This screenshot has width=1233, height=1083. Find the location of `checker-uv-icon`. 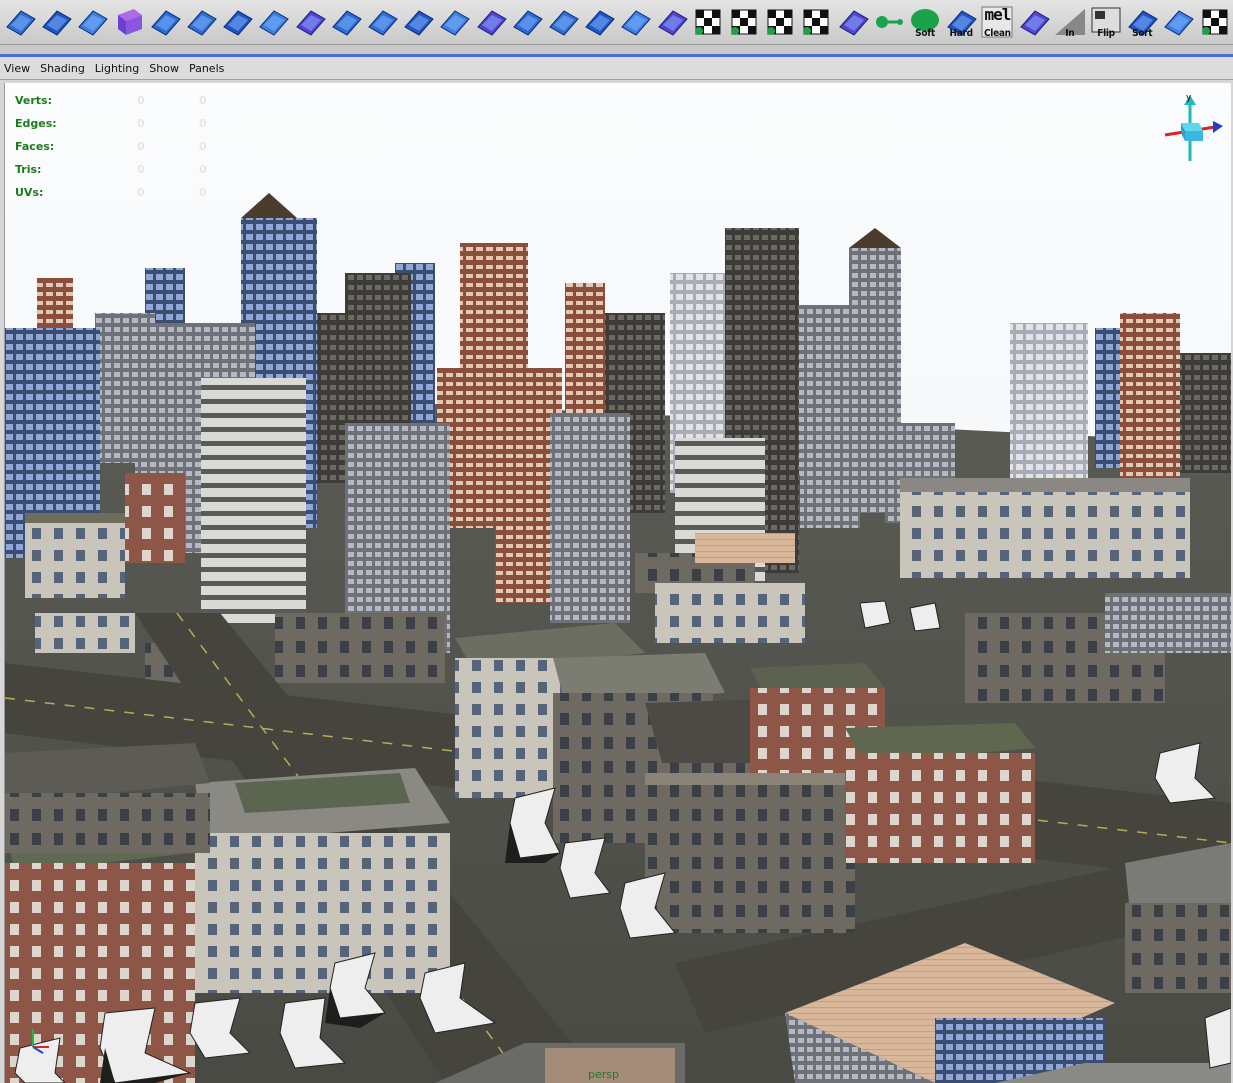

checker-uv-icon is located at coordinates (1215, 22).